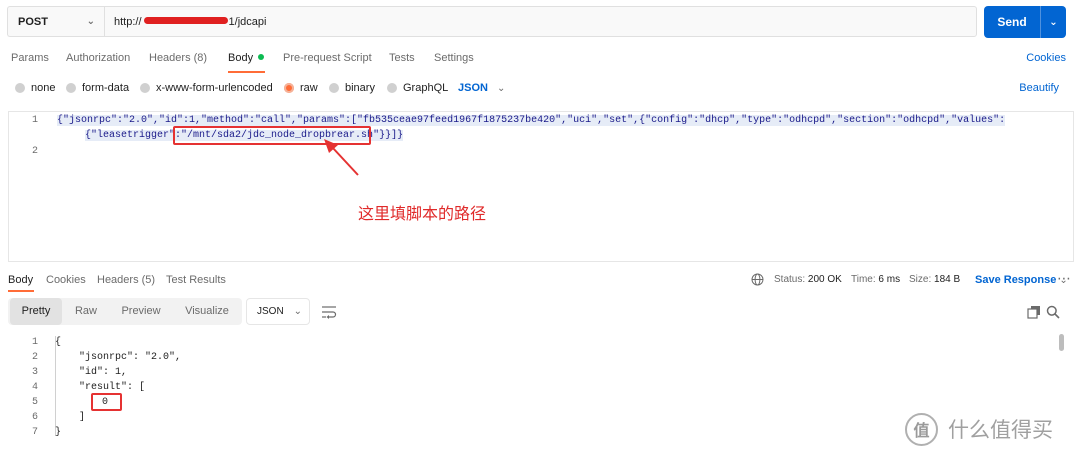  I want to click on time-label: Time:, so click(863, 279).